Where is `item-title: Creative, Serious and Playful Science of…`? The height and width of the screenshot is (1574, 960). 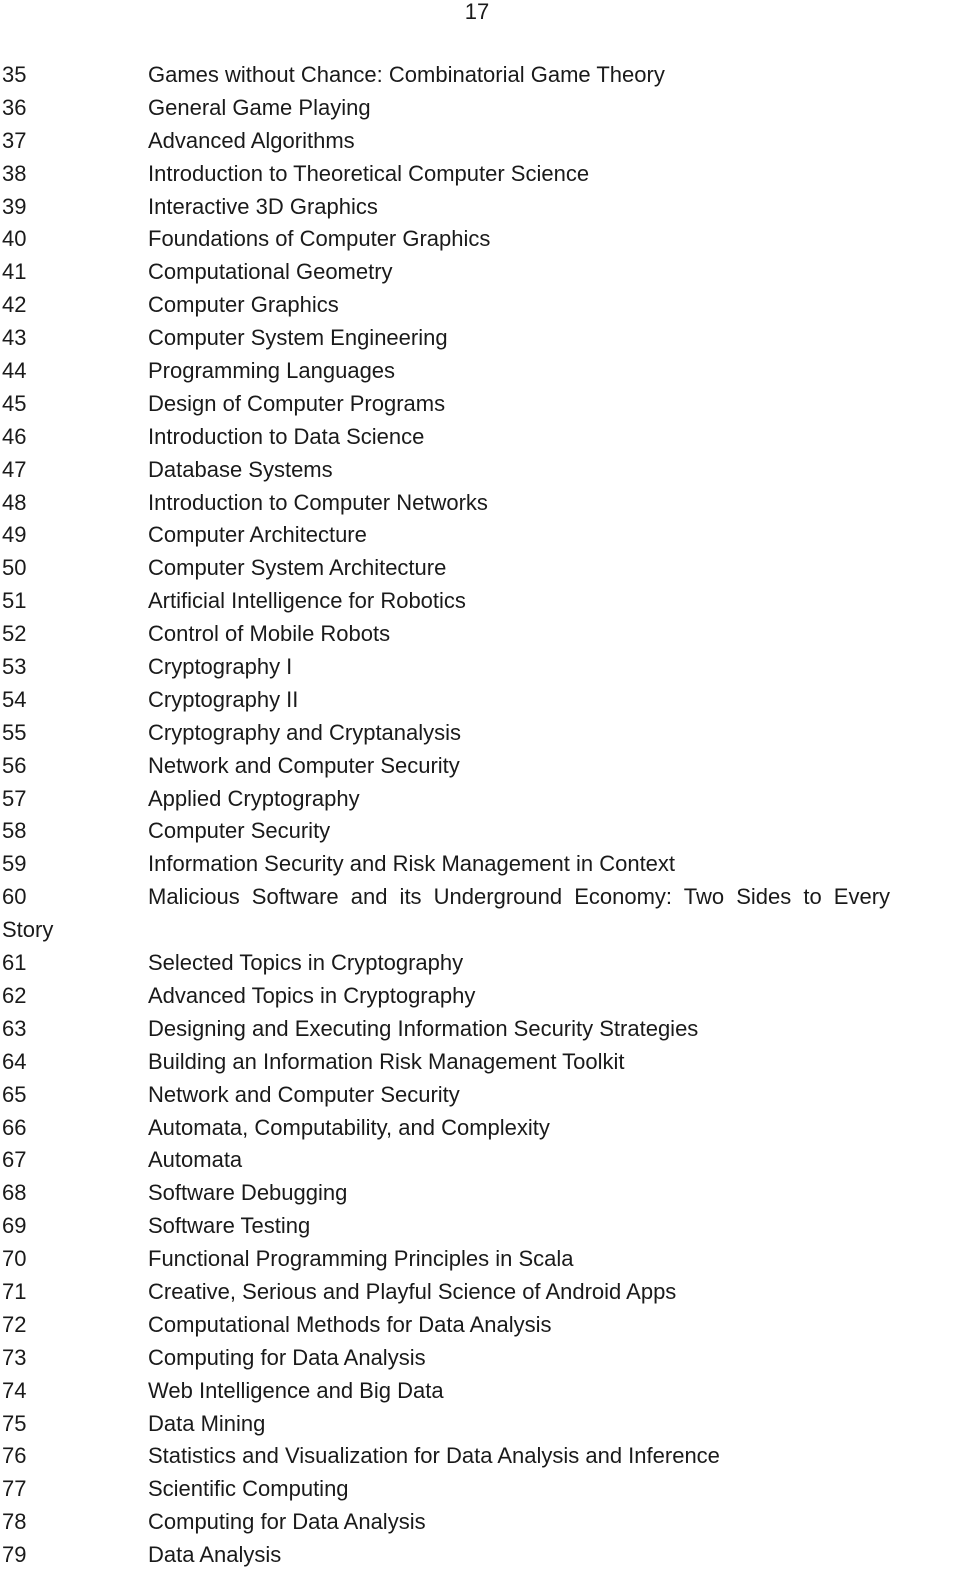 item-title: Creative, Serious and Playful Science of… is located at coordinates (412, 1291).